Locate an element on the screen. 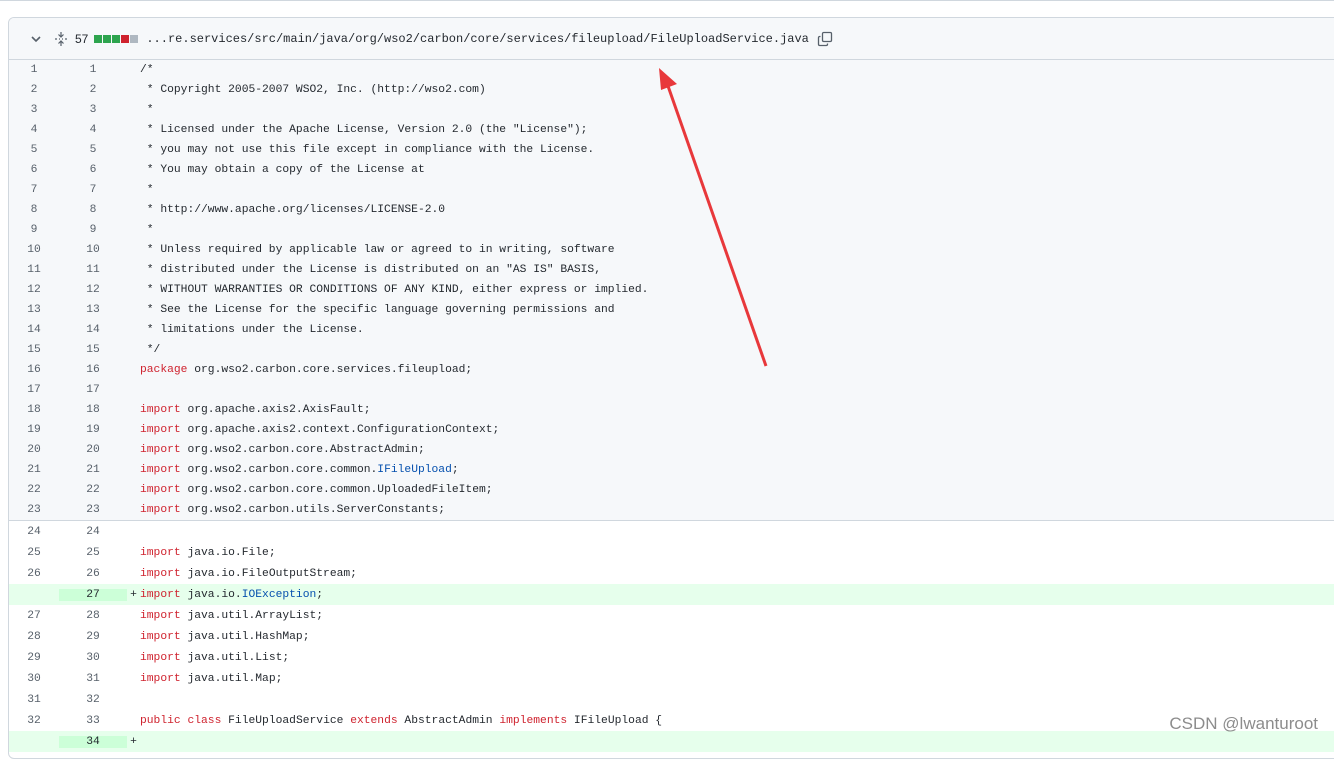  arrow-shaft is located at coordinates (717, 226).